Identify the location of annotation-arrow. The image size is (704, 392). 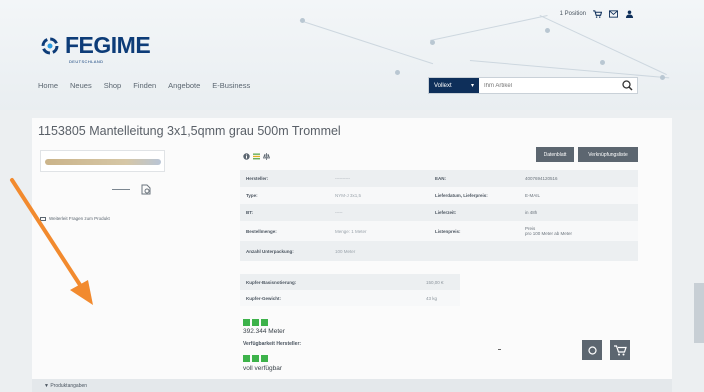
(51, 241).